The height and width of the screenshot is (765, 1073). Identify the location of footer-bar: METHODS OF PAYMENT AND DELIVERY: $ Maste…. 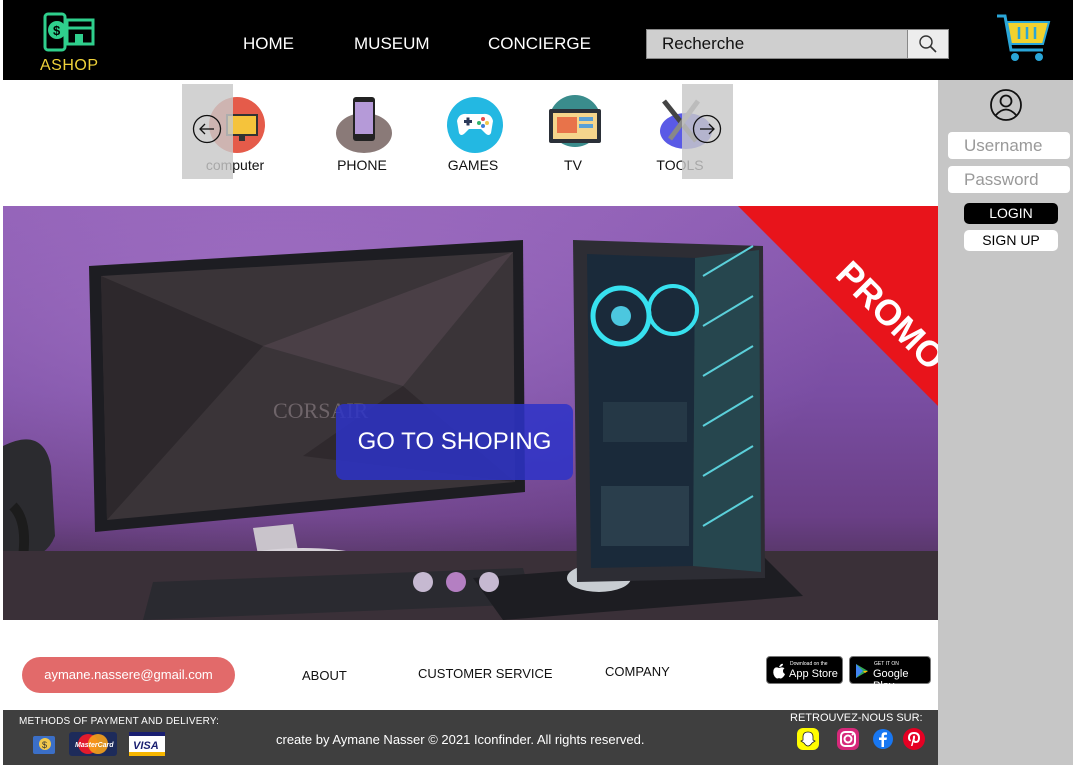
(470, 737).